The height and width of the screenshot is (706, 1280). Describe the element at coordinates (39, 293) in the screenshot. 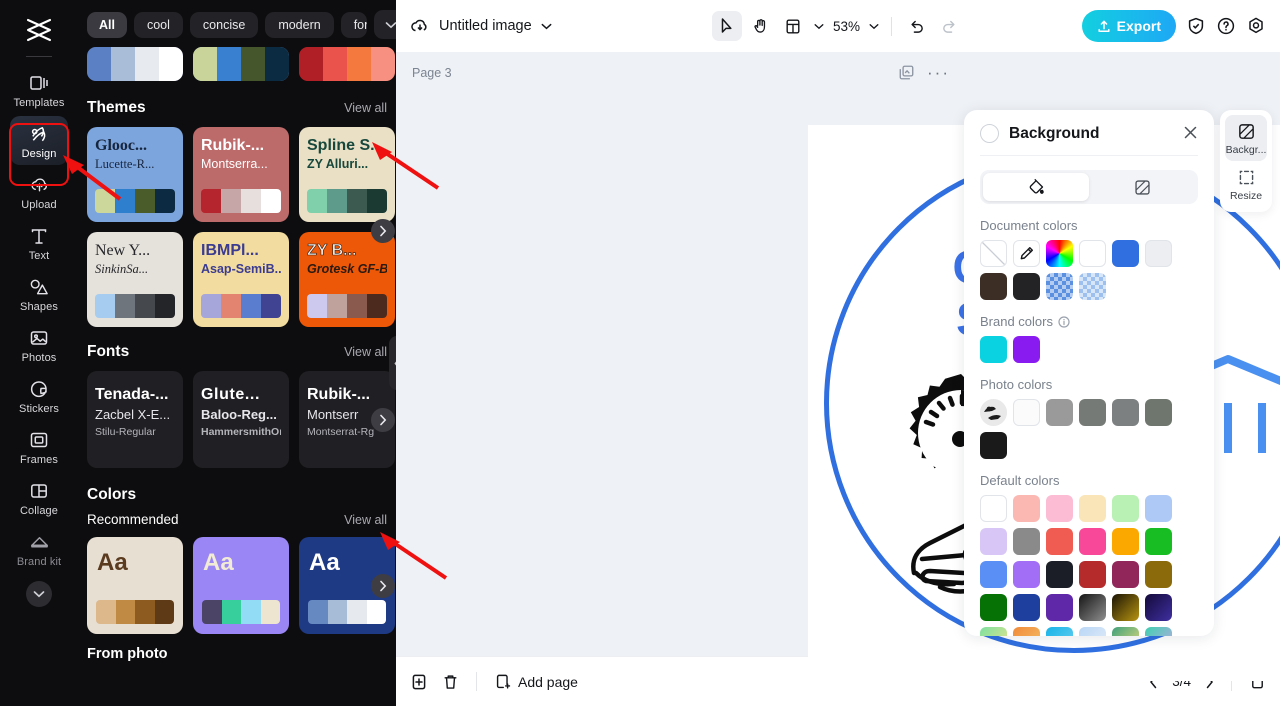

I see `sidebar-item-shapes: Shapes` at that location.